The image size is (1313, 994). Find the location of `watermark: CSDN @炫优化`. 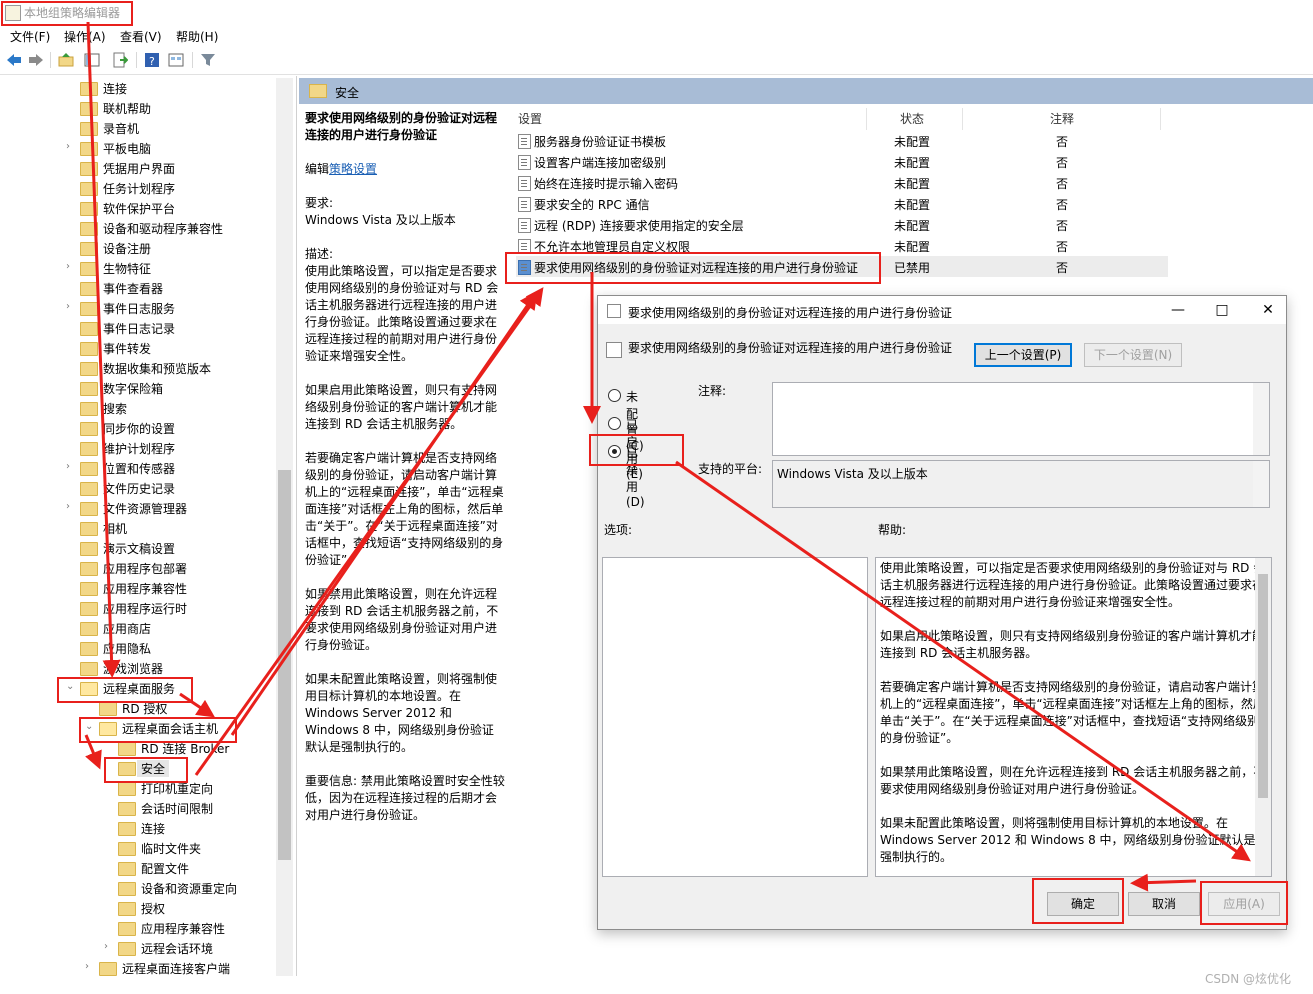

watermark: CSDN @炫优化 is located at coordinates (1248, 979).